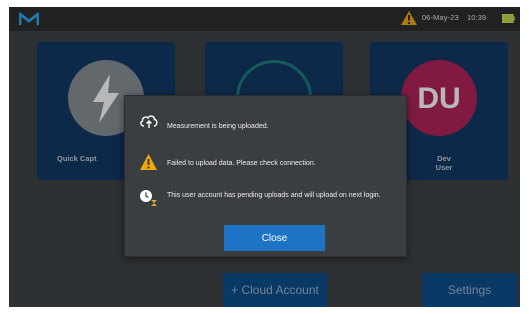 Image resolution: width=529 pixels, height=314 pixels. I want to click on cloud-upload-icon, so click(149, 121).